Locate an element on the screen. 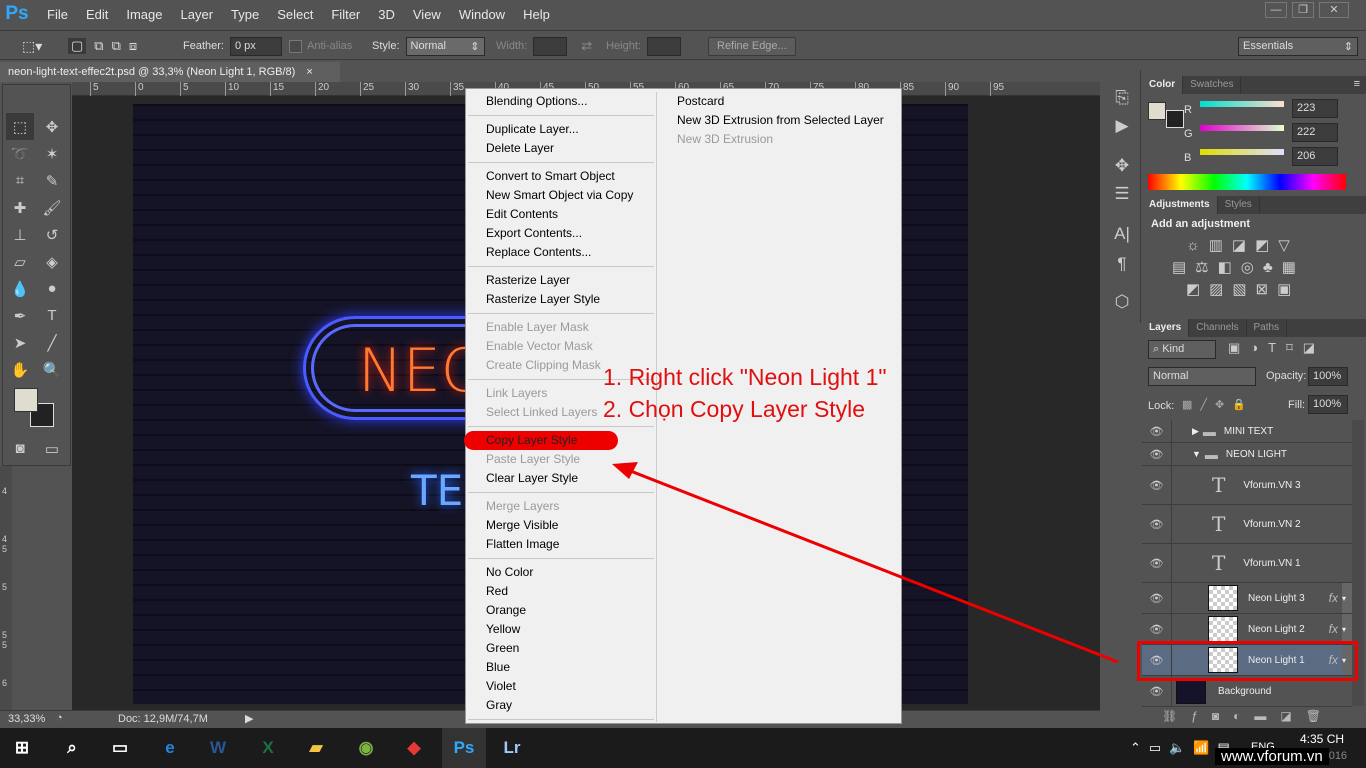 This screenshot has width=1366, height=768. coccoc-icon: ◉ is located at coordinates (366, 748).